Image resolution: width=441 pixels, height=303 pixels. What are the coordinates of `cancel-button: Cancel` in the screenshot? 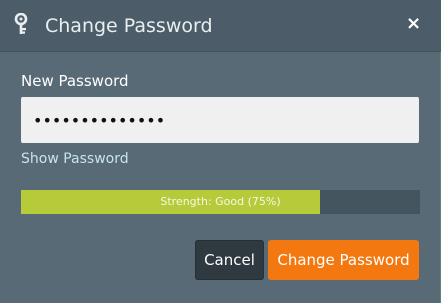 It's located at (229, 260).